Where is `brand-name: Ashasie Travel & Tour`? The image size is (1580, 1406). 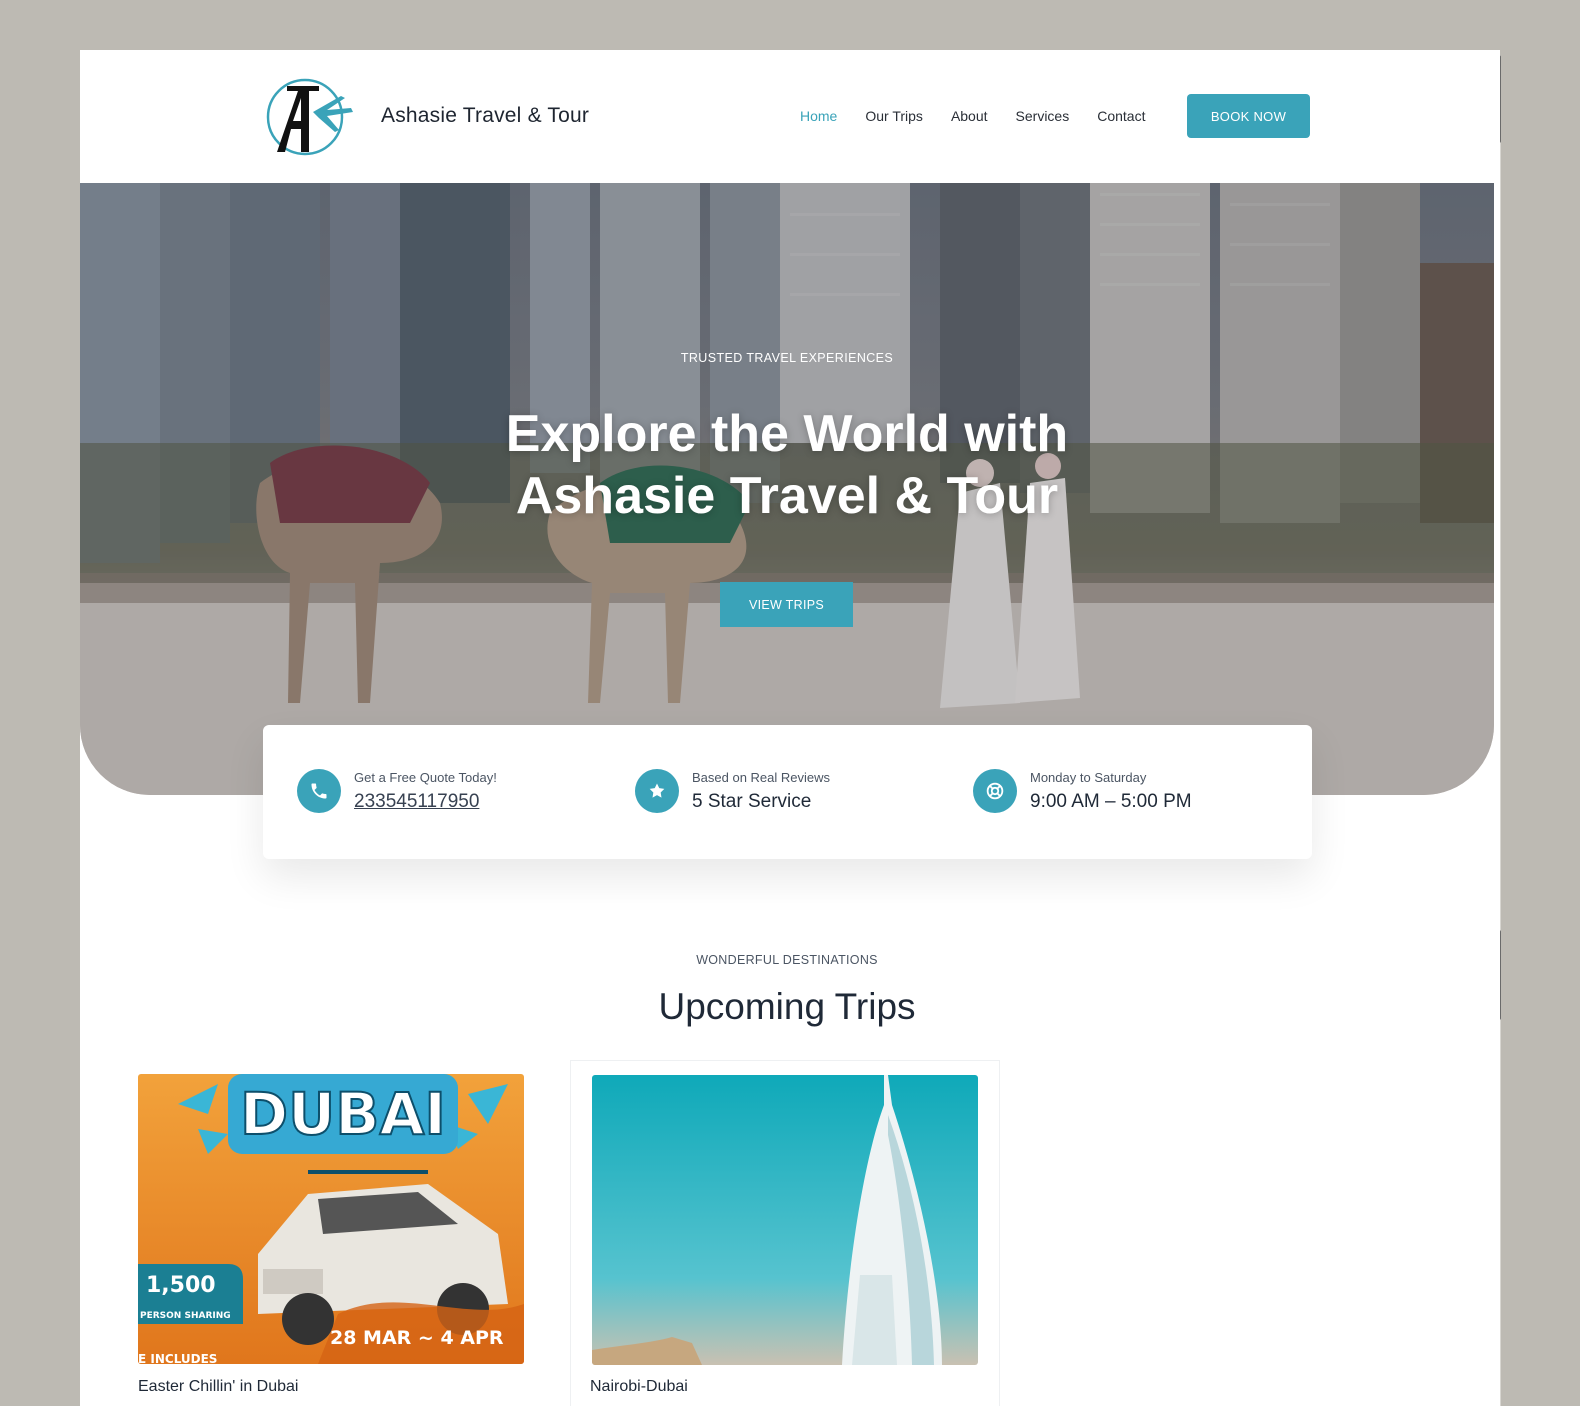 brand-name: Ashasie Travel & Tour is located at coordinates (485, 116).